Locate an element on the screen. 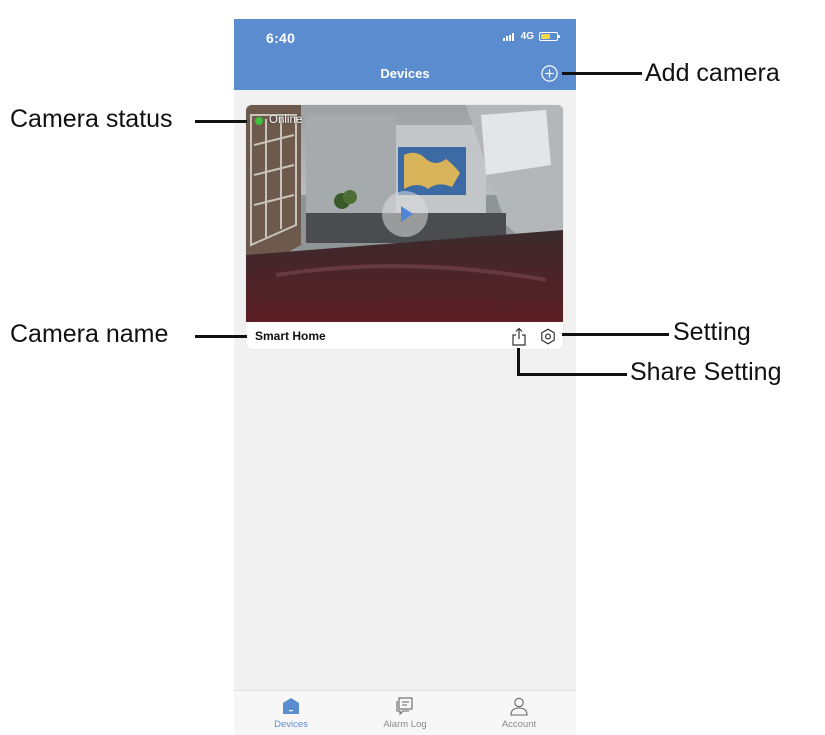 Image resolution: width=825 pixels, height=735 pixels. play-button is located at coordinates (405, 214).